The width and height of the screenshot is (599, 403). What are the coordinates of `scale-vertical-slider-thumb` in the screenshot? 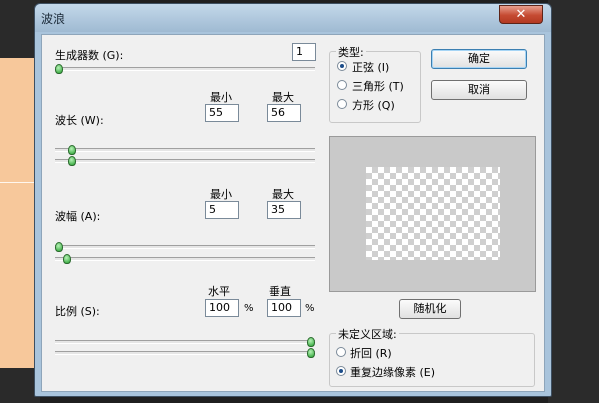 It's located at (311, 353).